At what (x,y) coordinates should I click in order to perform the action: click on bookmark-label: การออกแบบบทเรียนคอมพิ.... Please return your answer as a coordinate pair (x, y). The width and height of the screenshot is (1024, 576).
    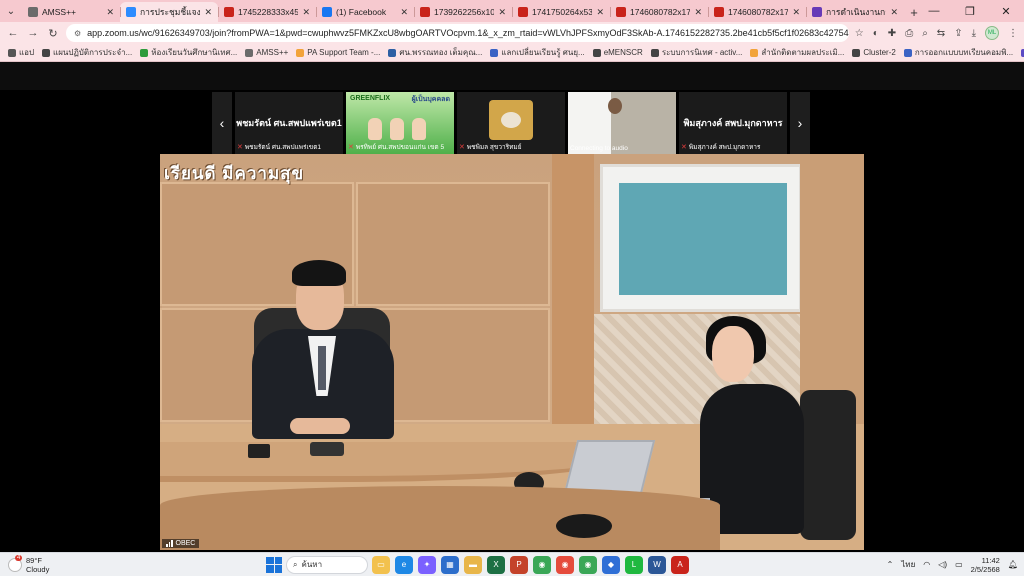
    Looking at the image, I should click on (964, 52).